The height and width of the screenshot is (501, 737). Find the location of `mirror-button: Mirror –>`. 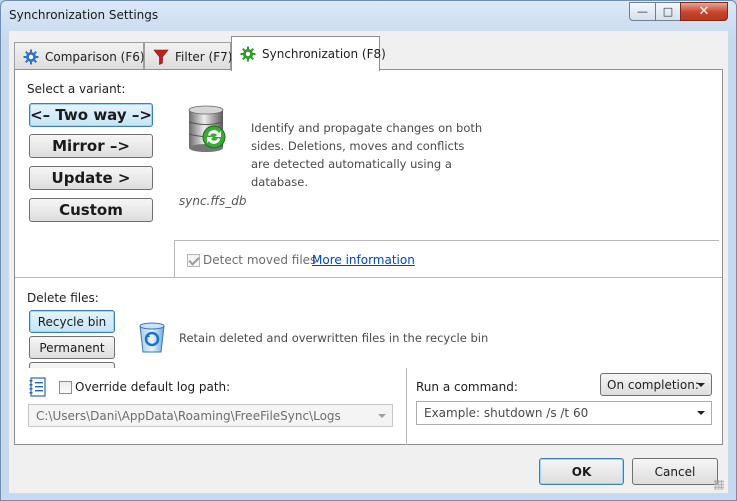

mirror-button: Mirror –> is located at coordinates (91, 146).